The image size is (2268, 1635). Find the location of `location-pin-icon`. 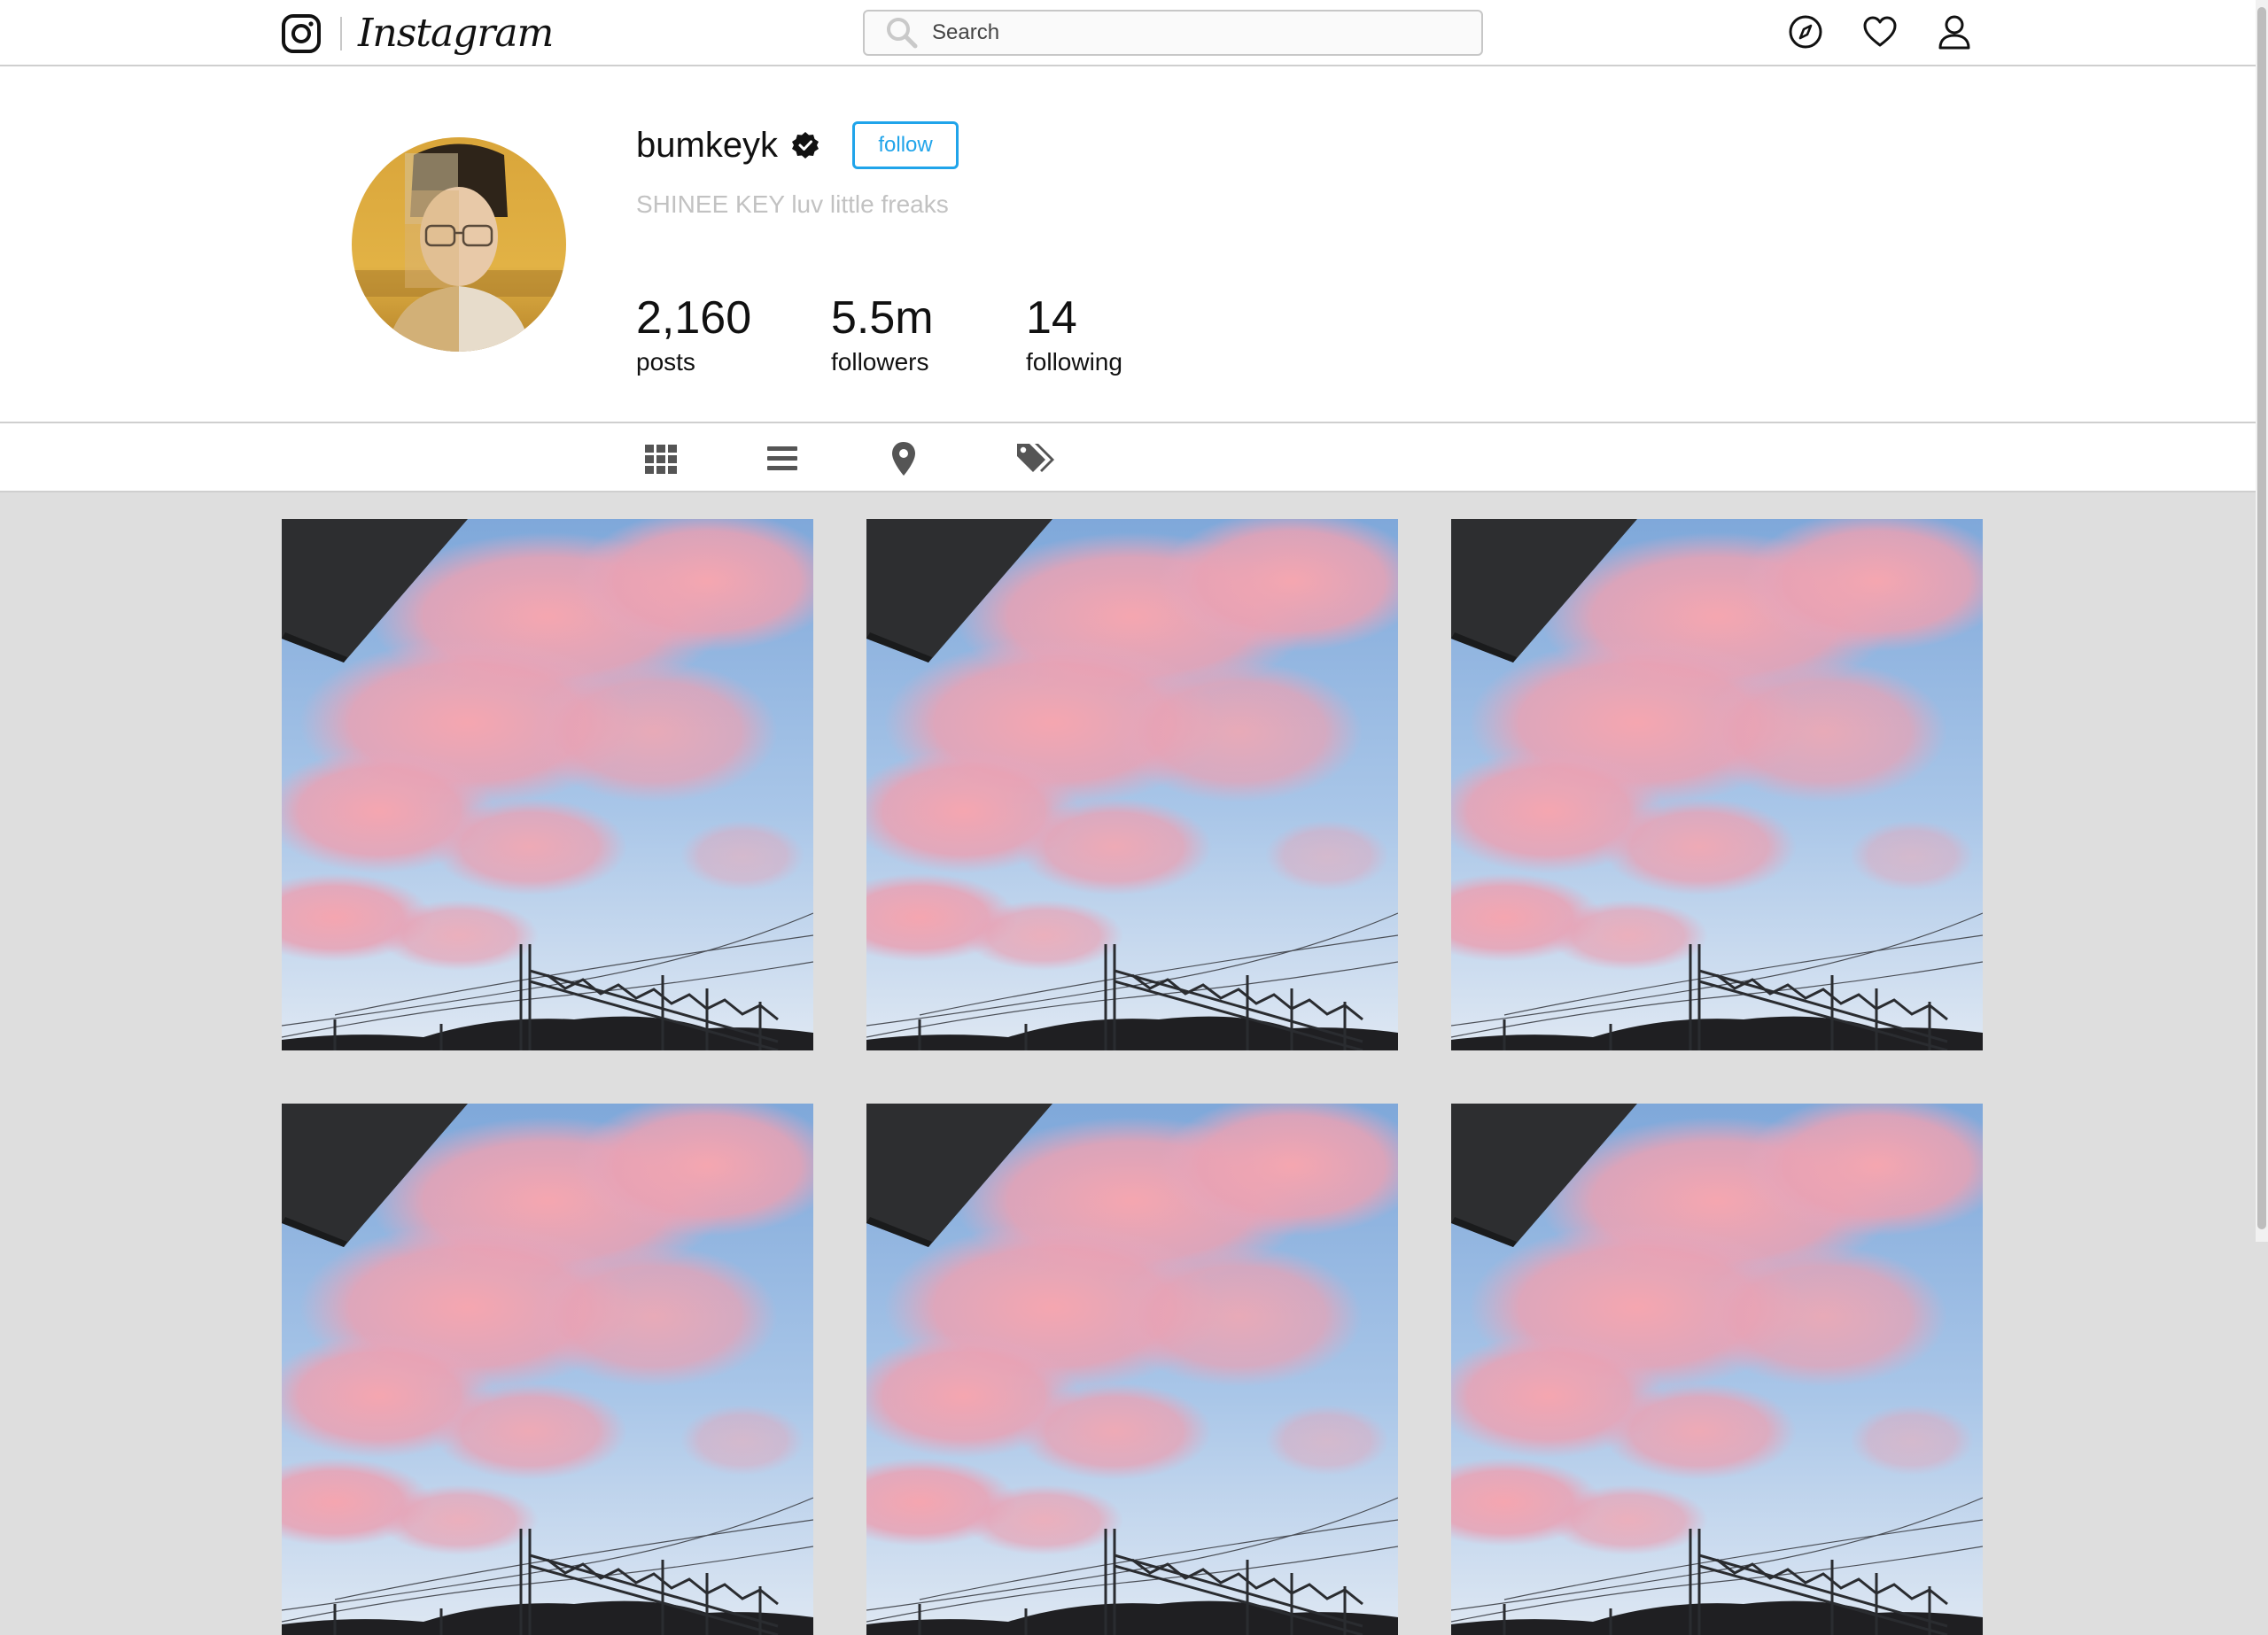

location-pin-icon is located at coordinates (903, 459).